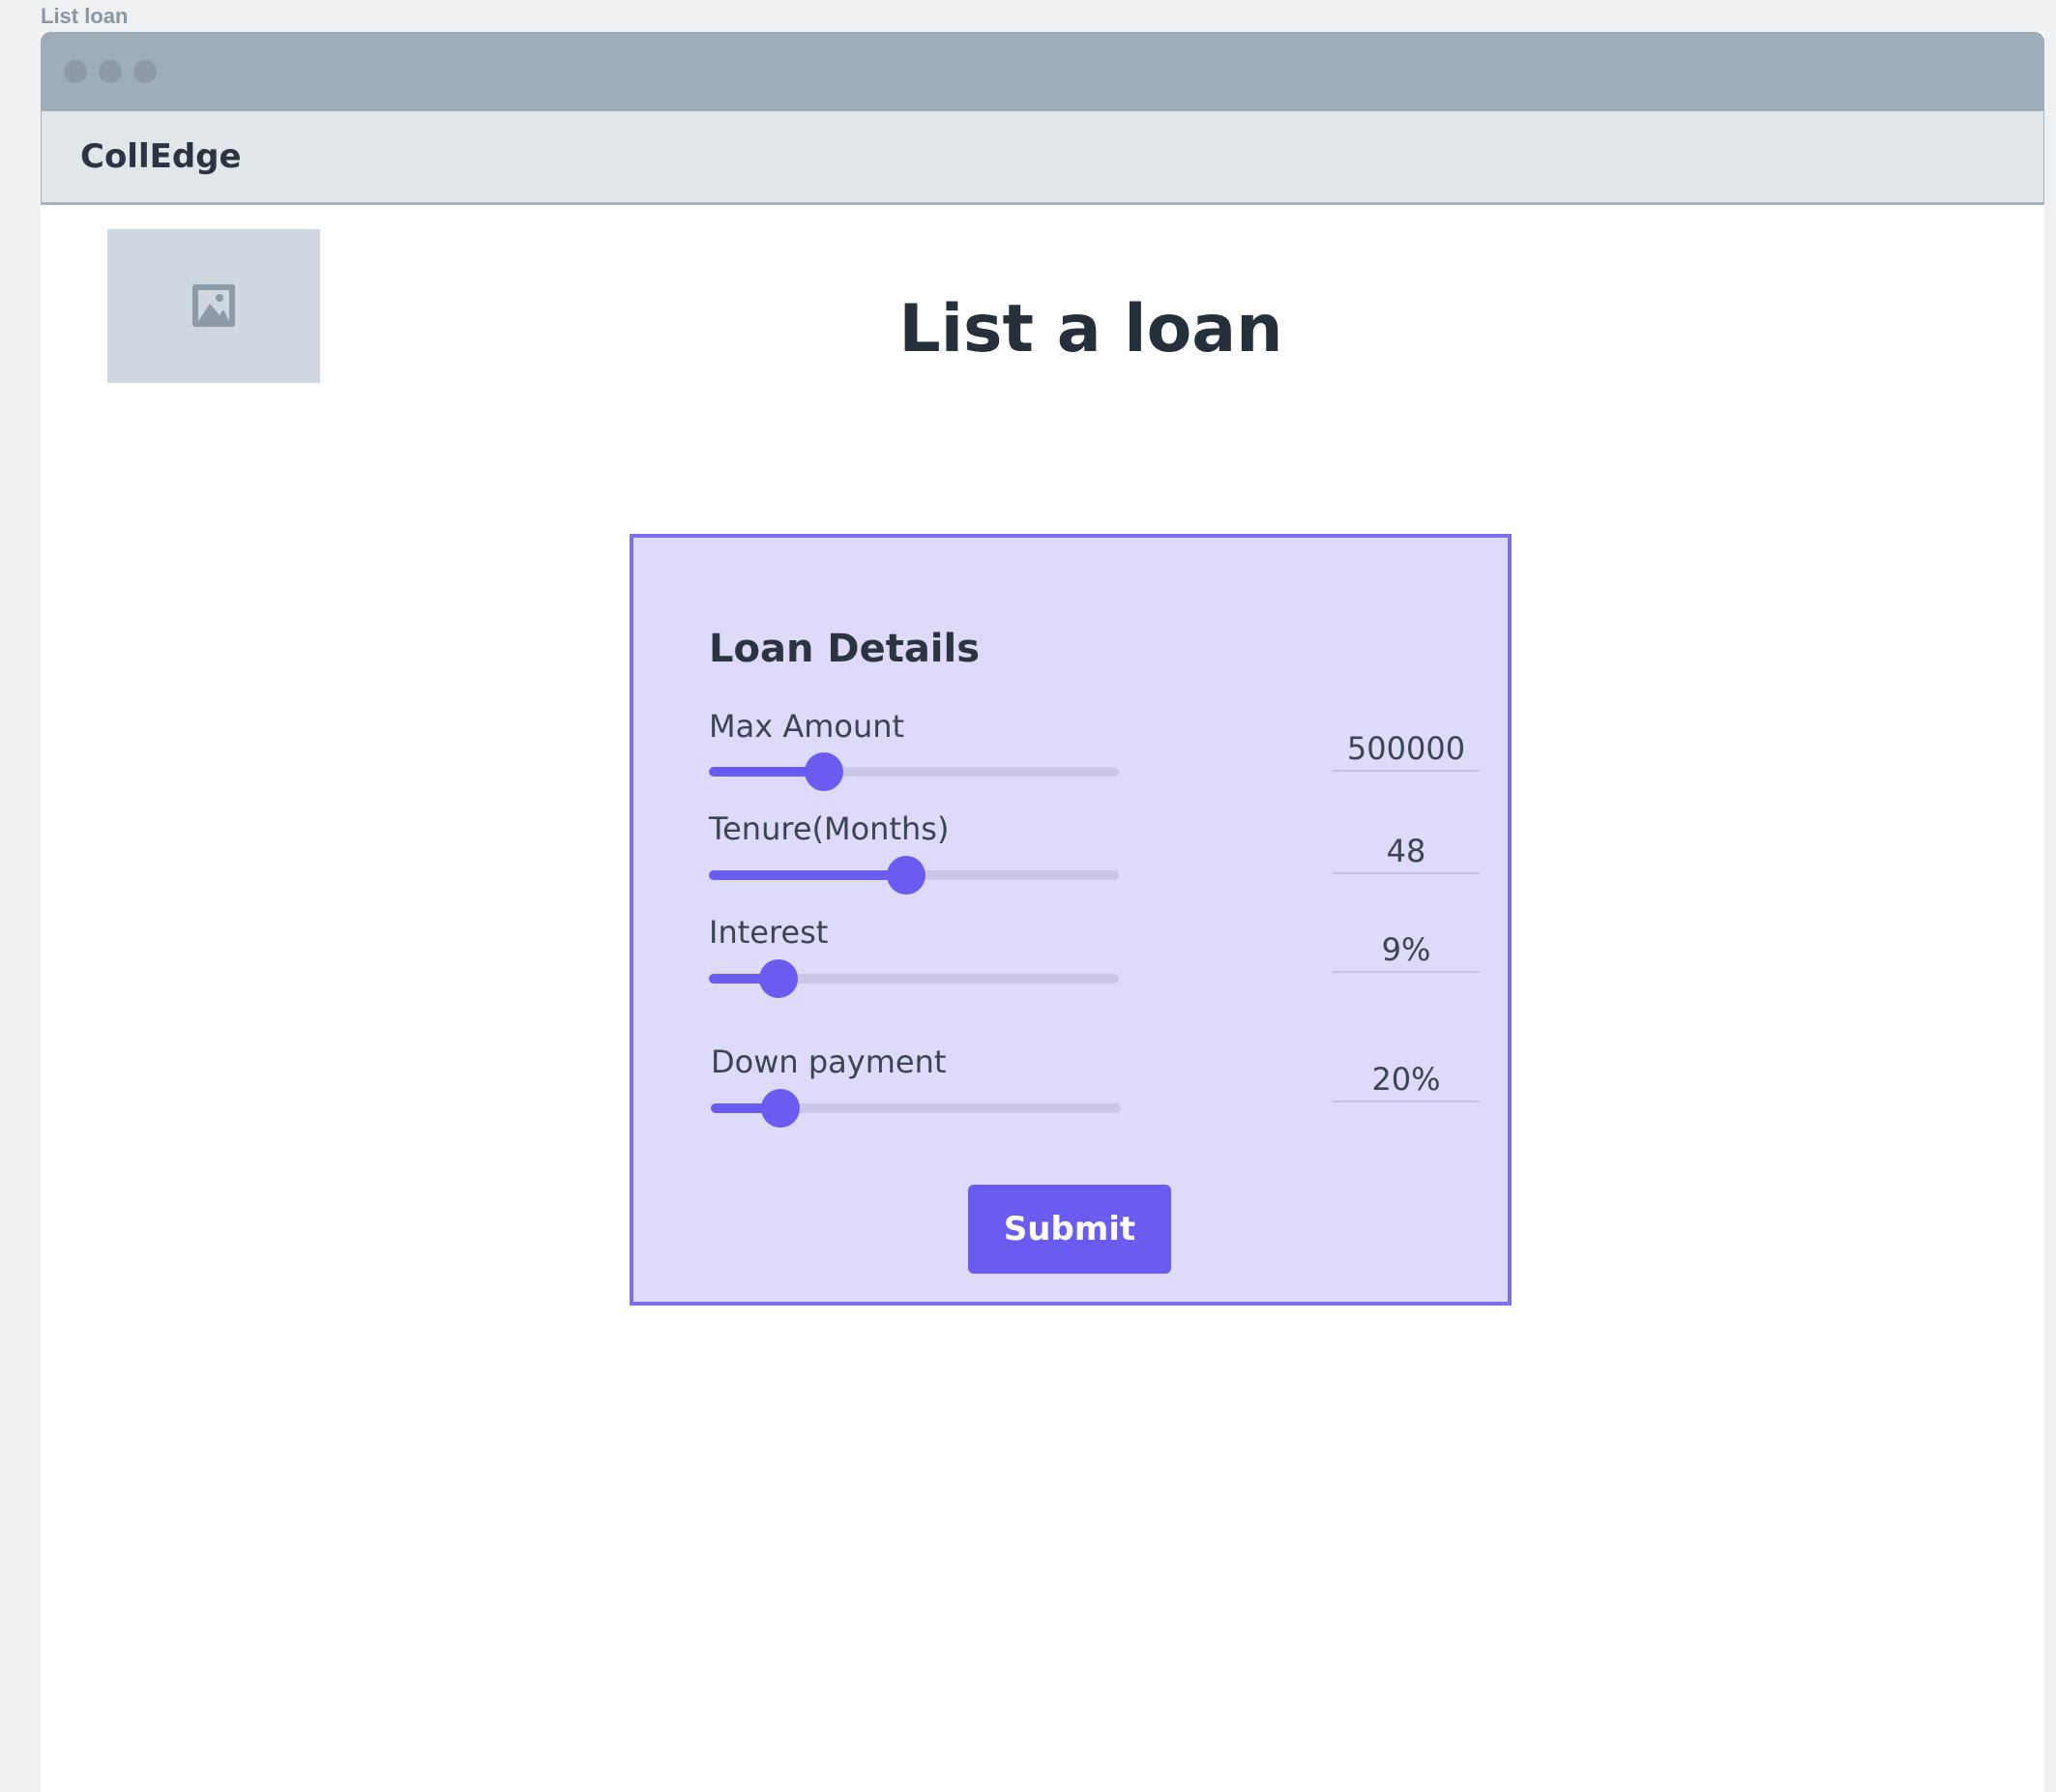  I want to click on interest-slider, so click(914, 978).